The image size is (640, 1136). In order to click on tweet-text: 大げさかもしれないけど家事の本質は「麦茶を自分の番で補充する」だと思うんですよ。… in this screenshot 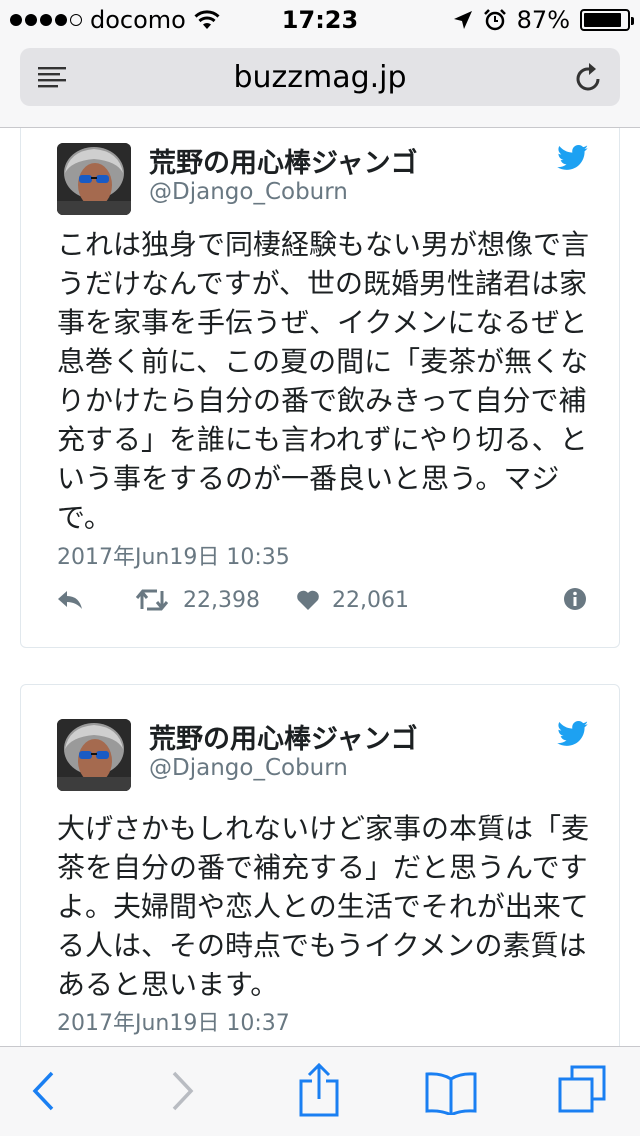, I will do `click(323, 906)`.